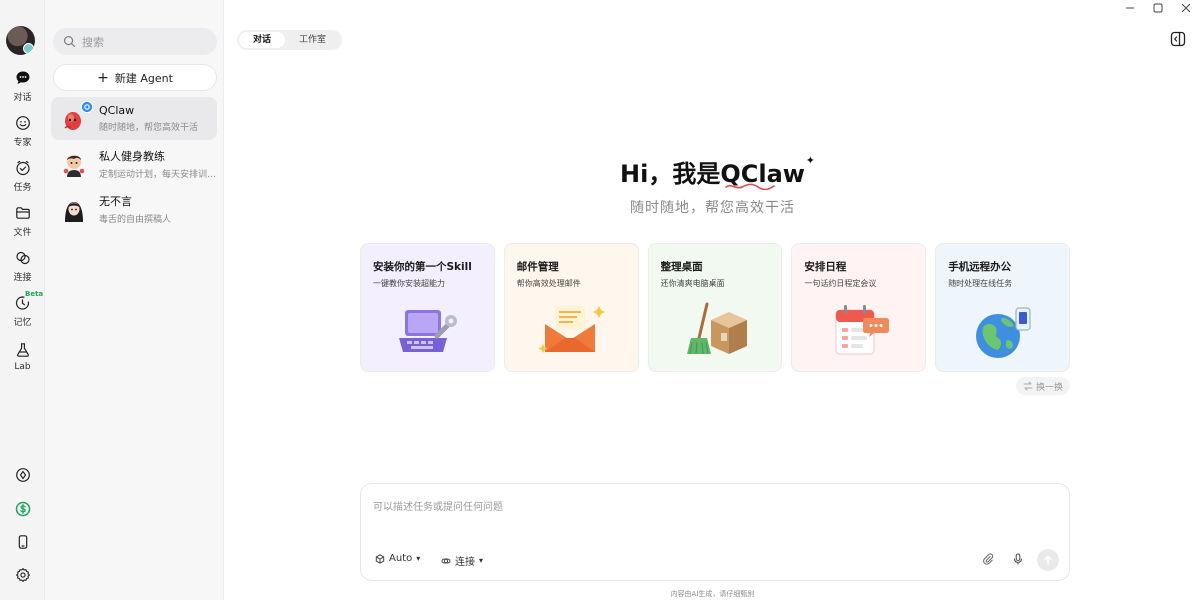 The width and height of the screenshot is (1200, 600). I want to click on envelope-icon, so click(571, 329).